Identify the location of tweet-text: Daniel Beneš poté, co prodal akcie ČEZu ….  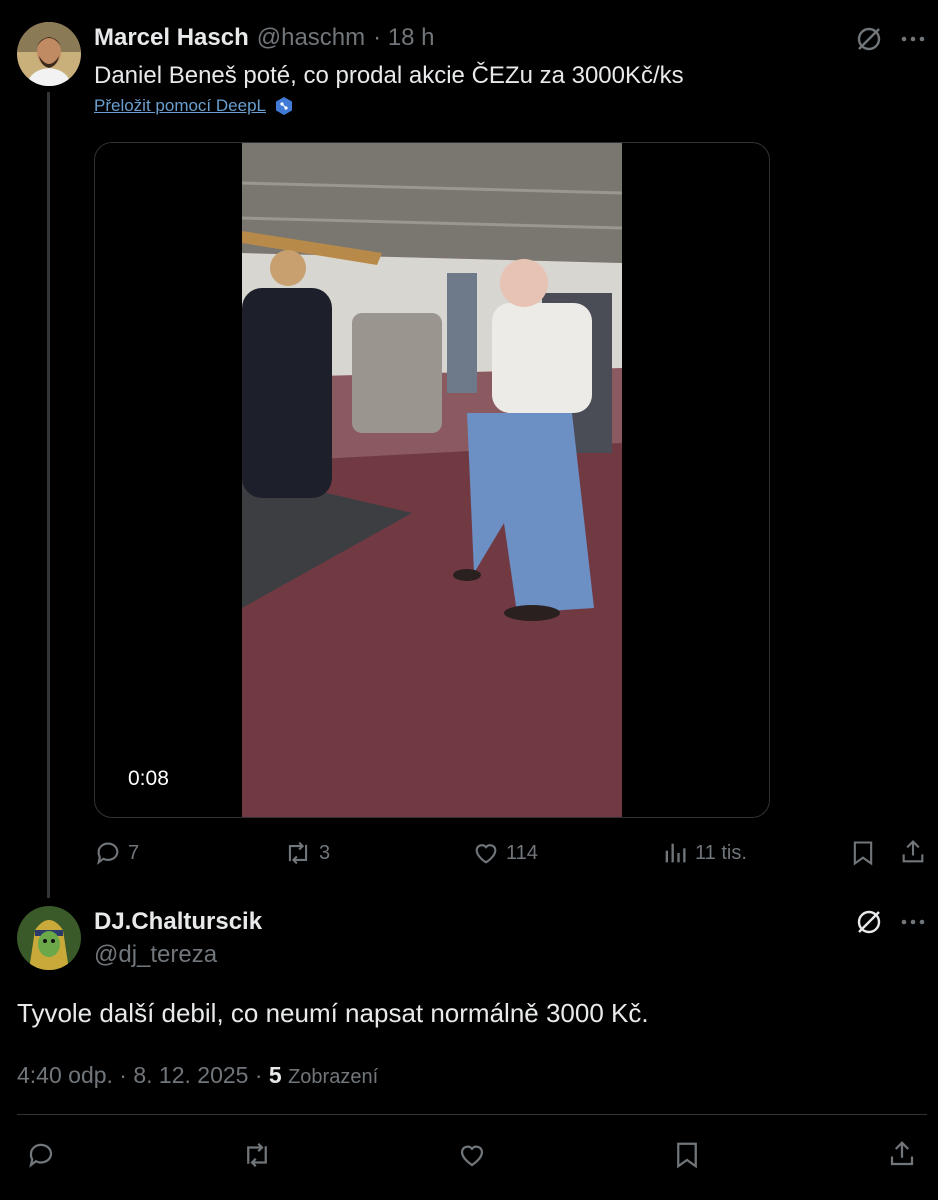
(389, 75).